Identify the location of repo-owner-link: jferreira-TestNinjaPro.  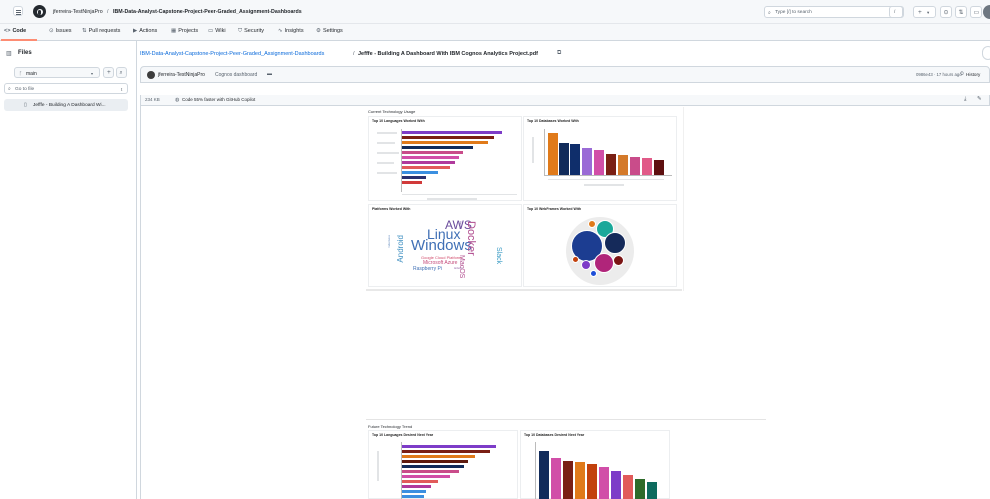
(78, 12).